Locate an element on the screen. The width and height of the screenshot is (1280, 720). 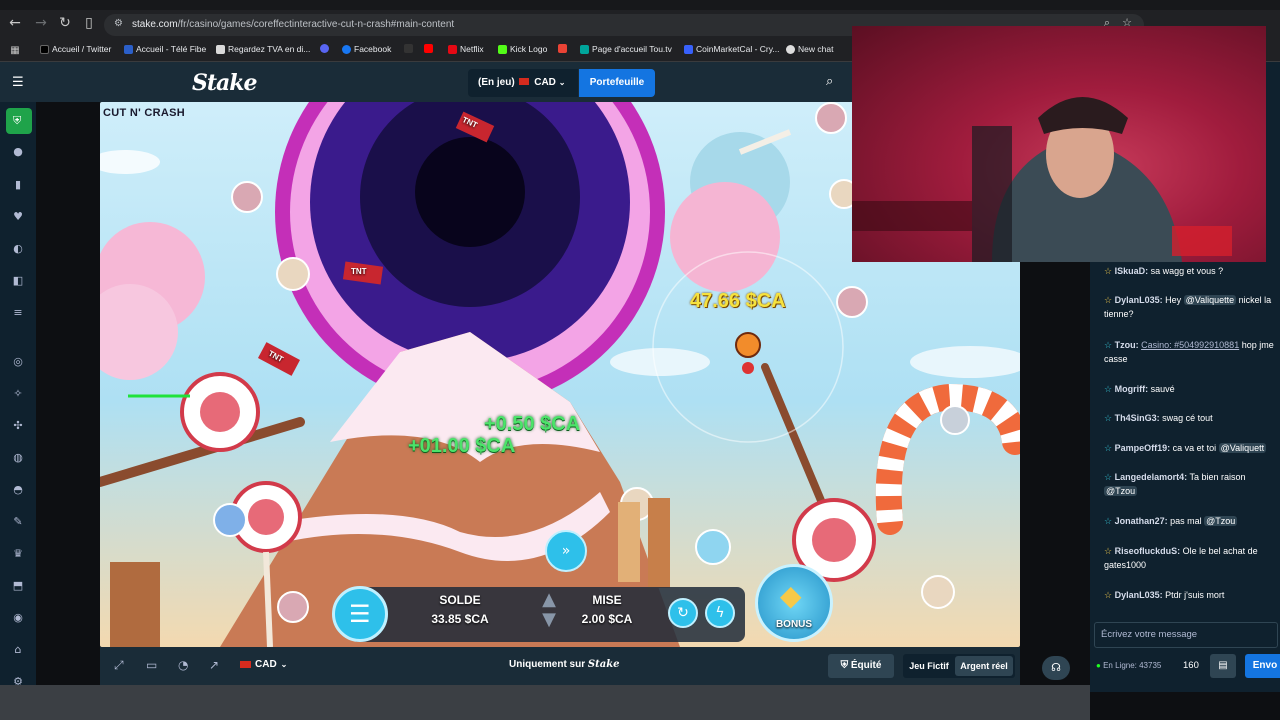
currency-selector: CAD ⌄ is located at coordinates (263, 664).